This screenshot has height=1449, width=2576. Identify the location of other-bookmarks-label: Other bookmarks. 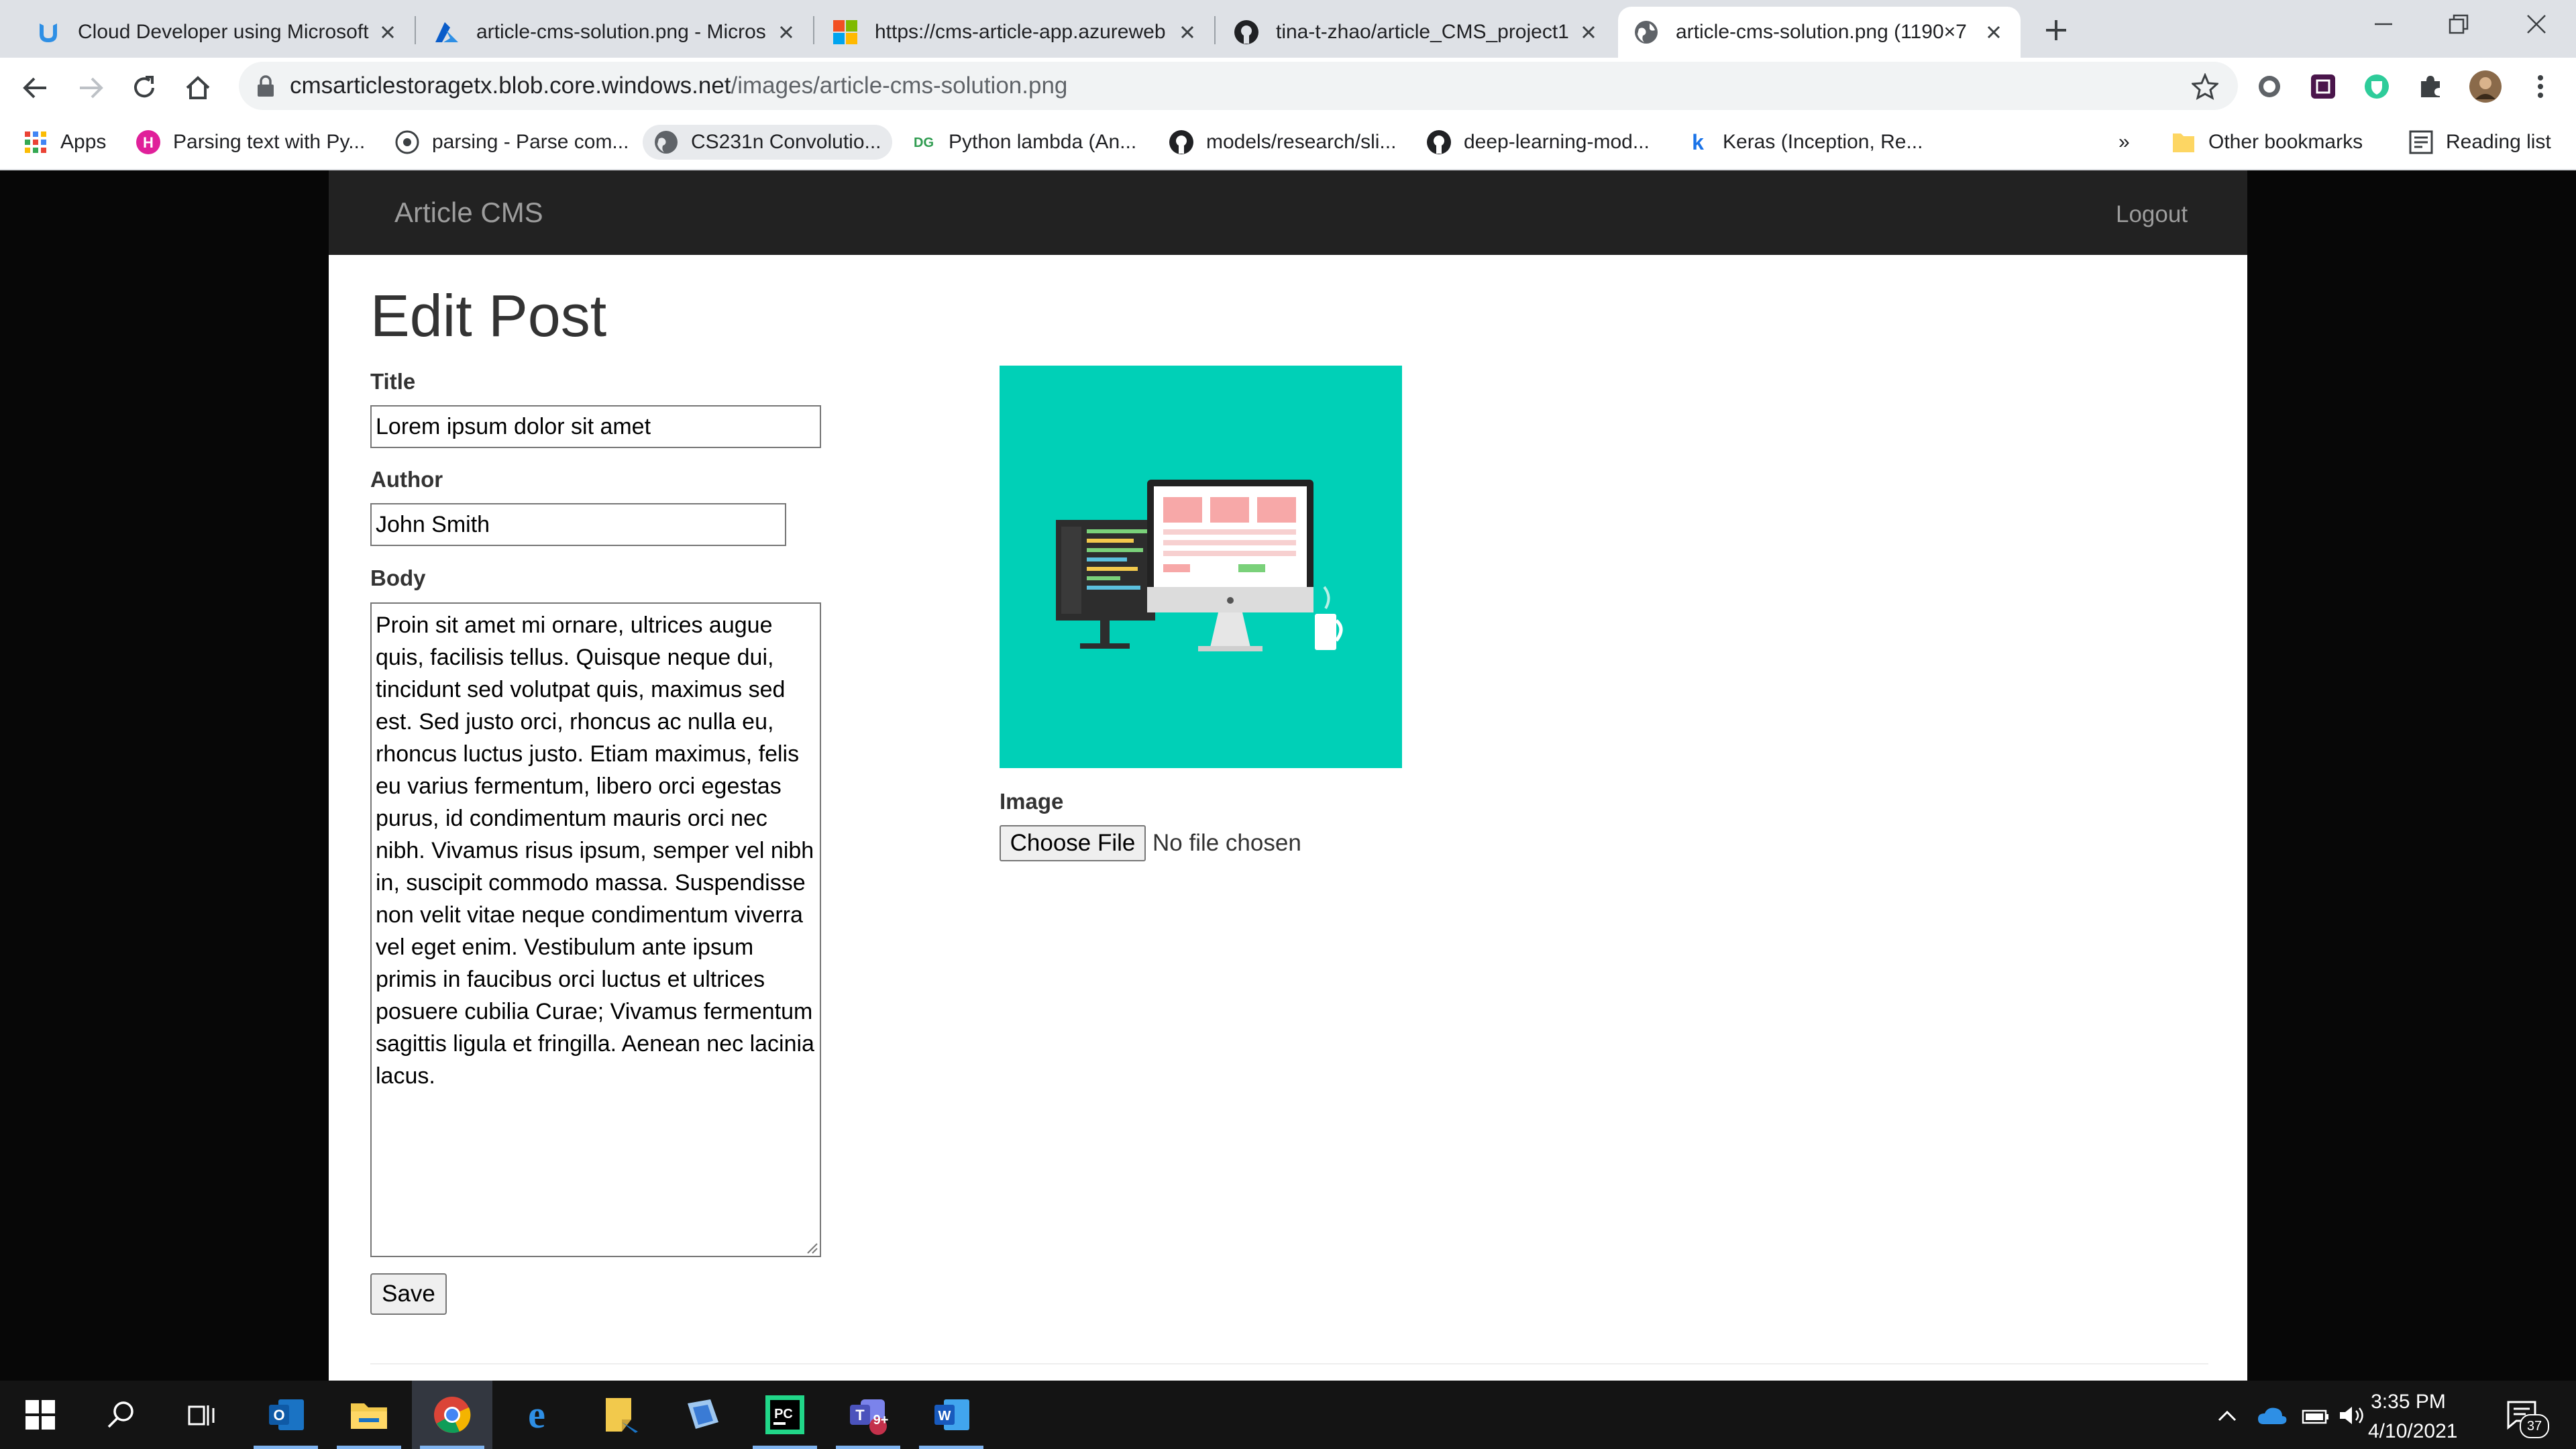
(2285, 142).